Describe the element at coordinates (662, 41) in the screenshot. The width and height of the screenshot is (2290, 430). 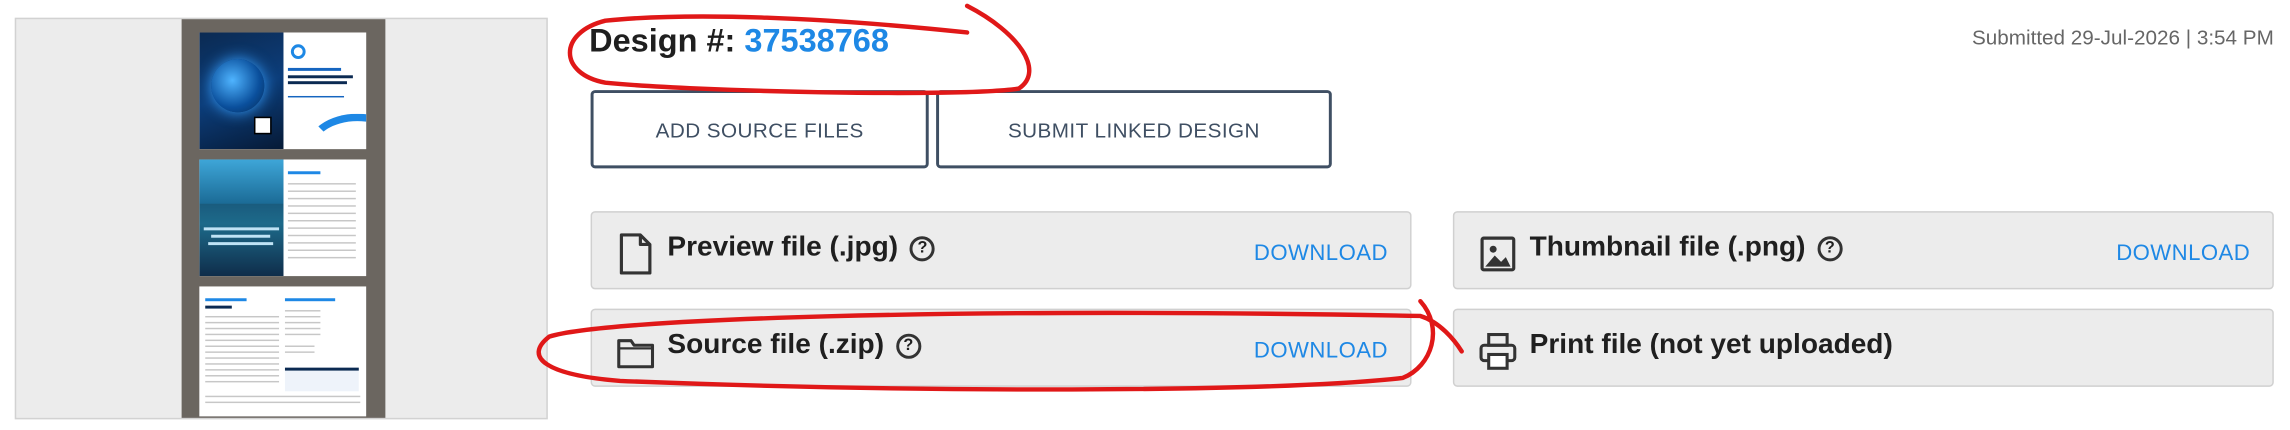
I see `design-label: Design #:` at that location.